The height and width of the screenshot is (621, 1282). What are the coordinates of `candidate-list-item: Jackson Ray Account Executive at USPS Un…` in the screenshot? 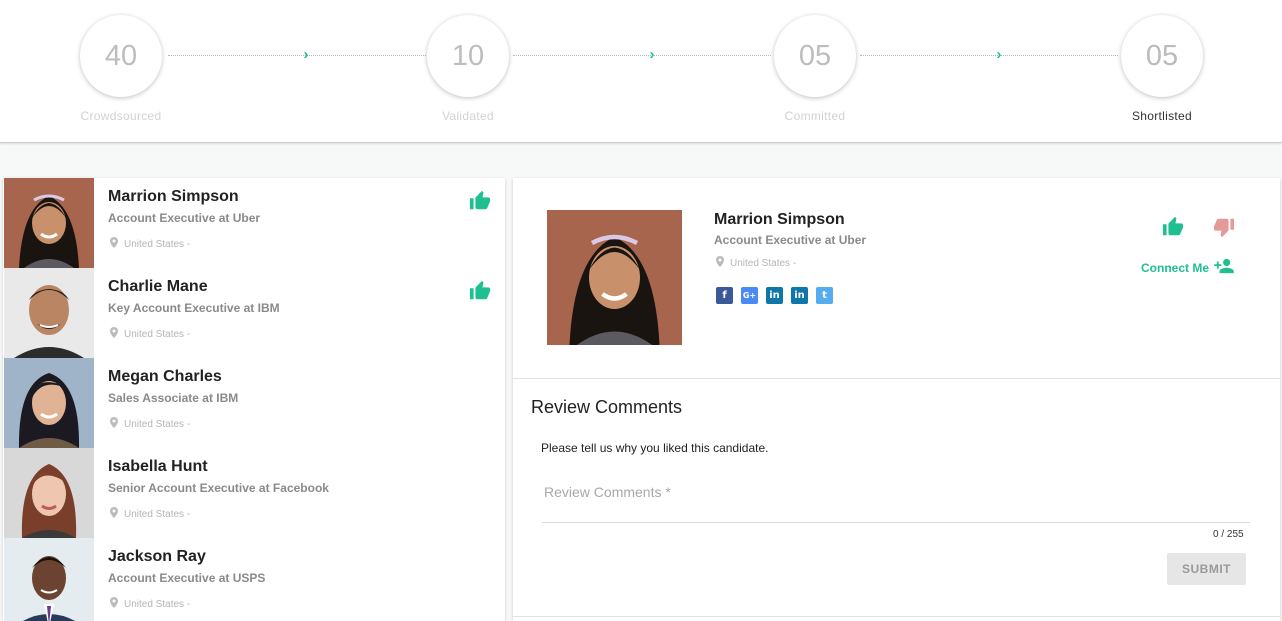 It's located at (254, 579).